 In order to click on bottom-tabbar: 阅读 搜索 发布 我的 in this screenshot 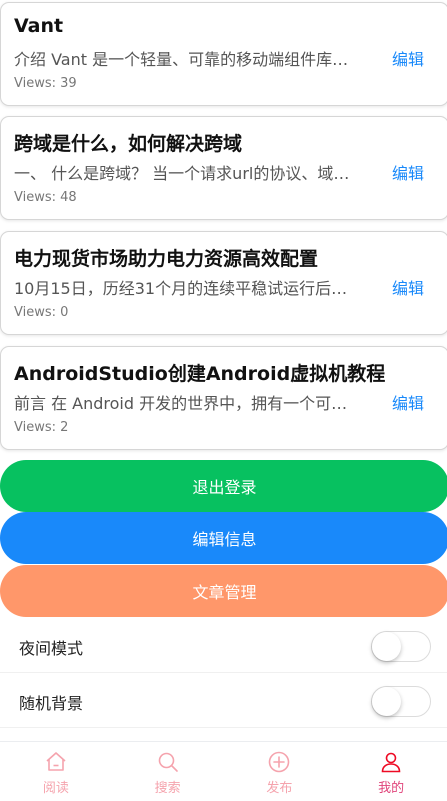, I will do `click(223, 771)`.